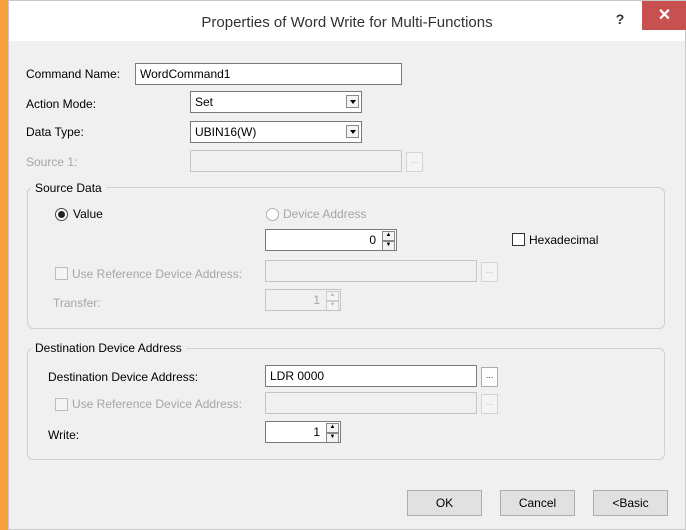  I want to click on device-address-radio-label: Device Address, so click(325, 214).